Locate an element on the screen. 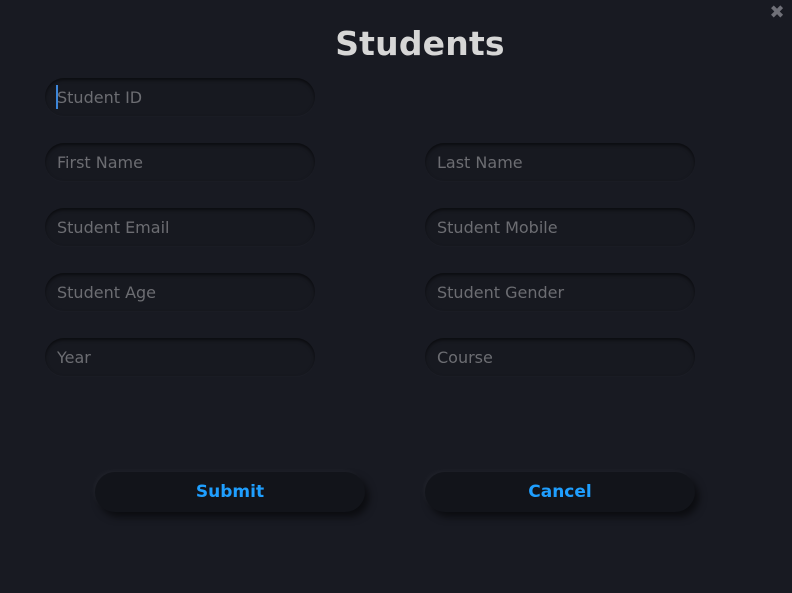 This screenshot has width=792, height=593. student-mobile-field is located at coordinates (560, 227).